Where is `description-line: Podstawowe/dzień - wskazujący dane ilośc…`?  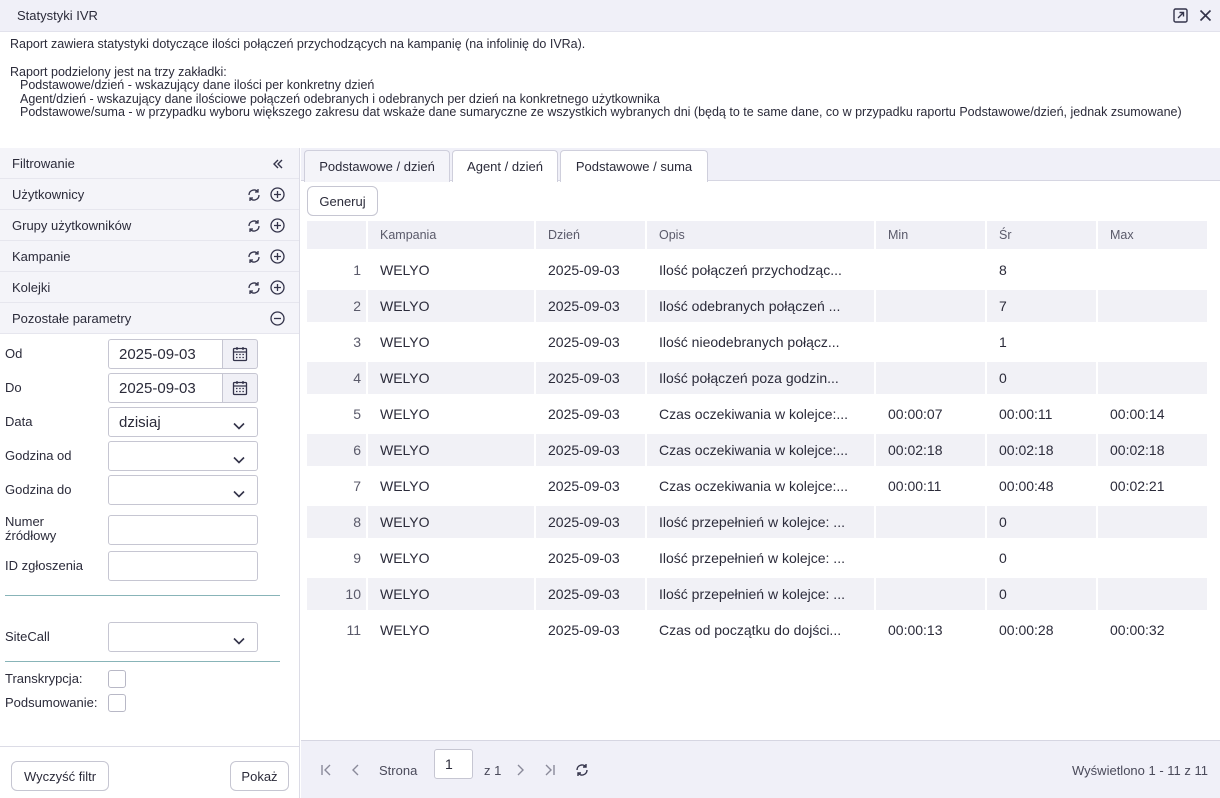
description-line: Podstawowe/dzień - wskazujący dane ilośc… is located at coordinates (197, 85).